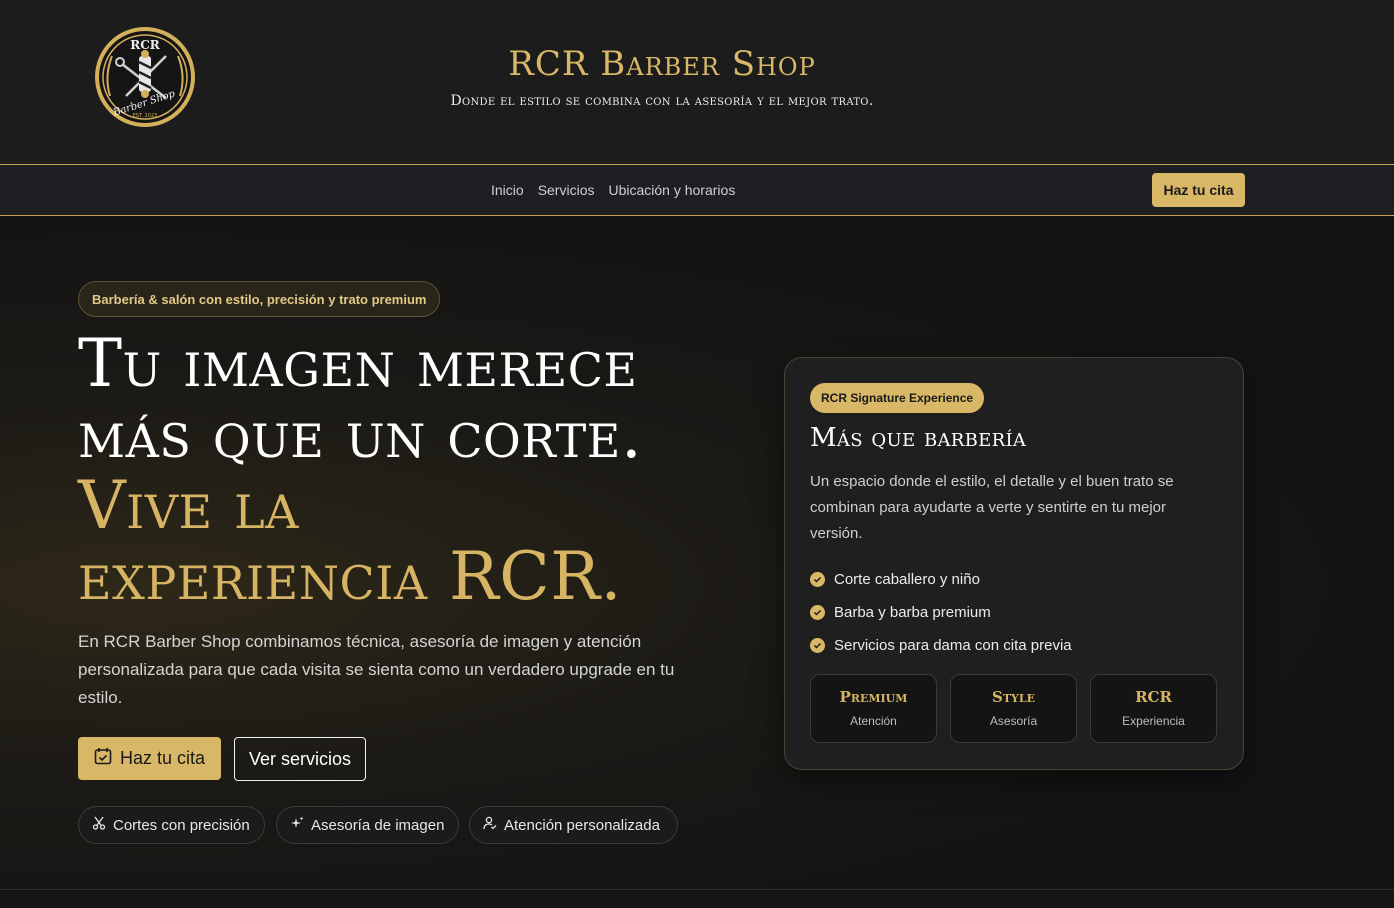 This screenshot has height=908, width=1394. I want to click on list-item: Corte caballero y niño, so click(941, 579).